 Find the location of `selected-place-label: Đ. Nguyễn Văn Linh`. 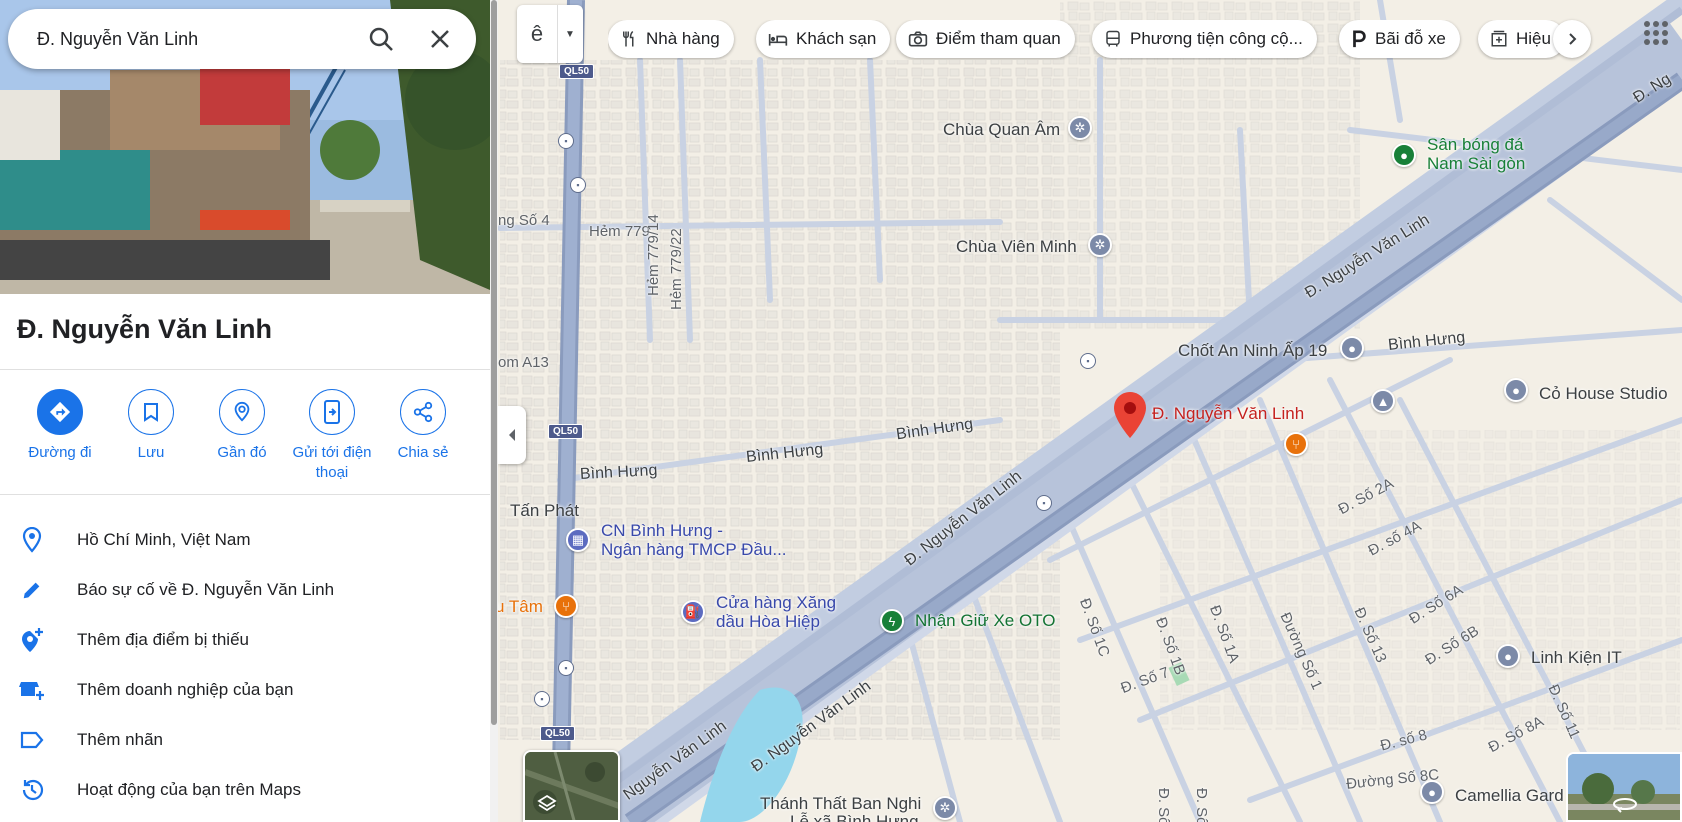

selected-place-label: Đ. Nguyễn Văn Linh is located at coordinates (1228, 414).